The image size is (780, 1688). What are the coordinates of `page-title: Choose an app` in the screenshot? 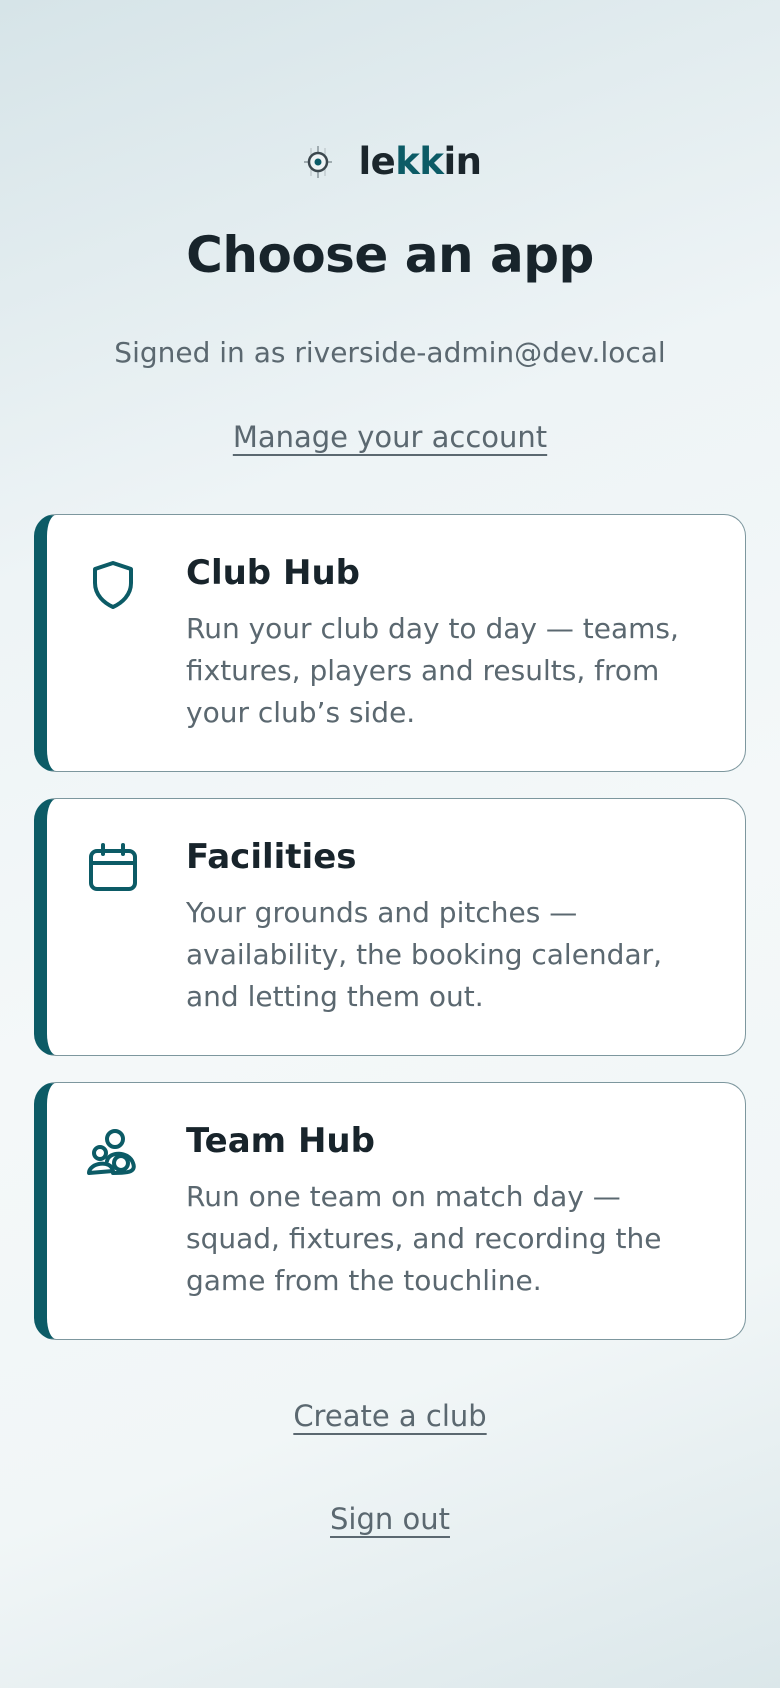 It's located at (390, 255).